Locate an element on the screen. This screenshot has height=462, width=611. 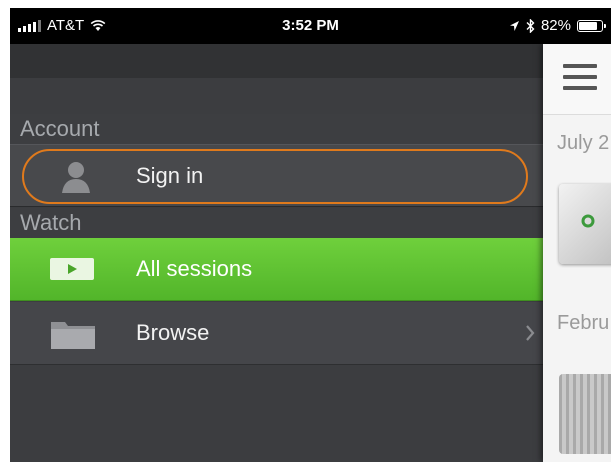
content-panel: July 2 Febru is located at coordinates (577, 253).